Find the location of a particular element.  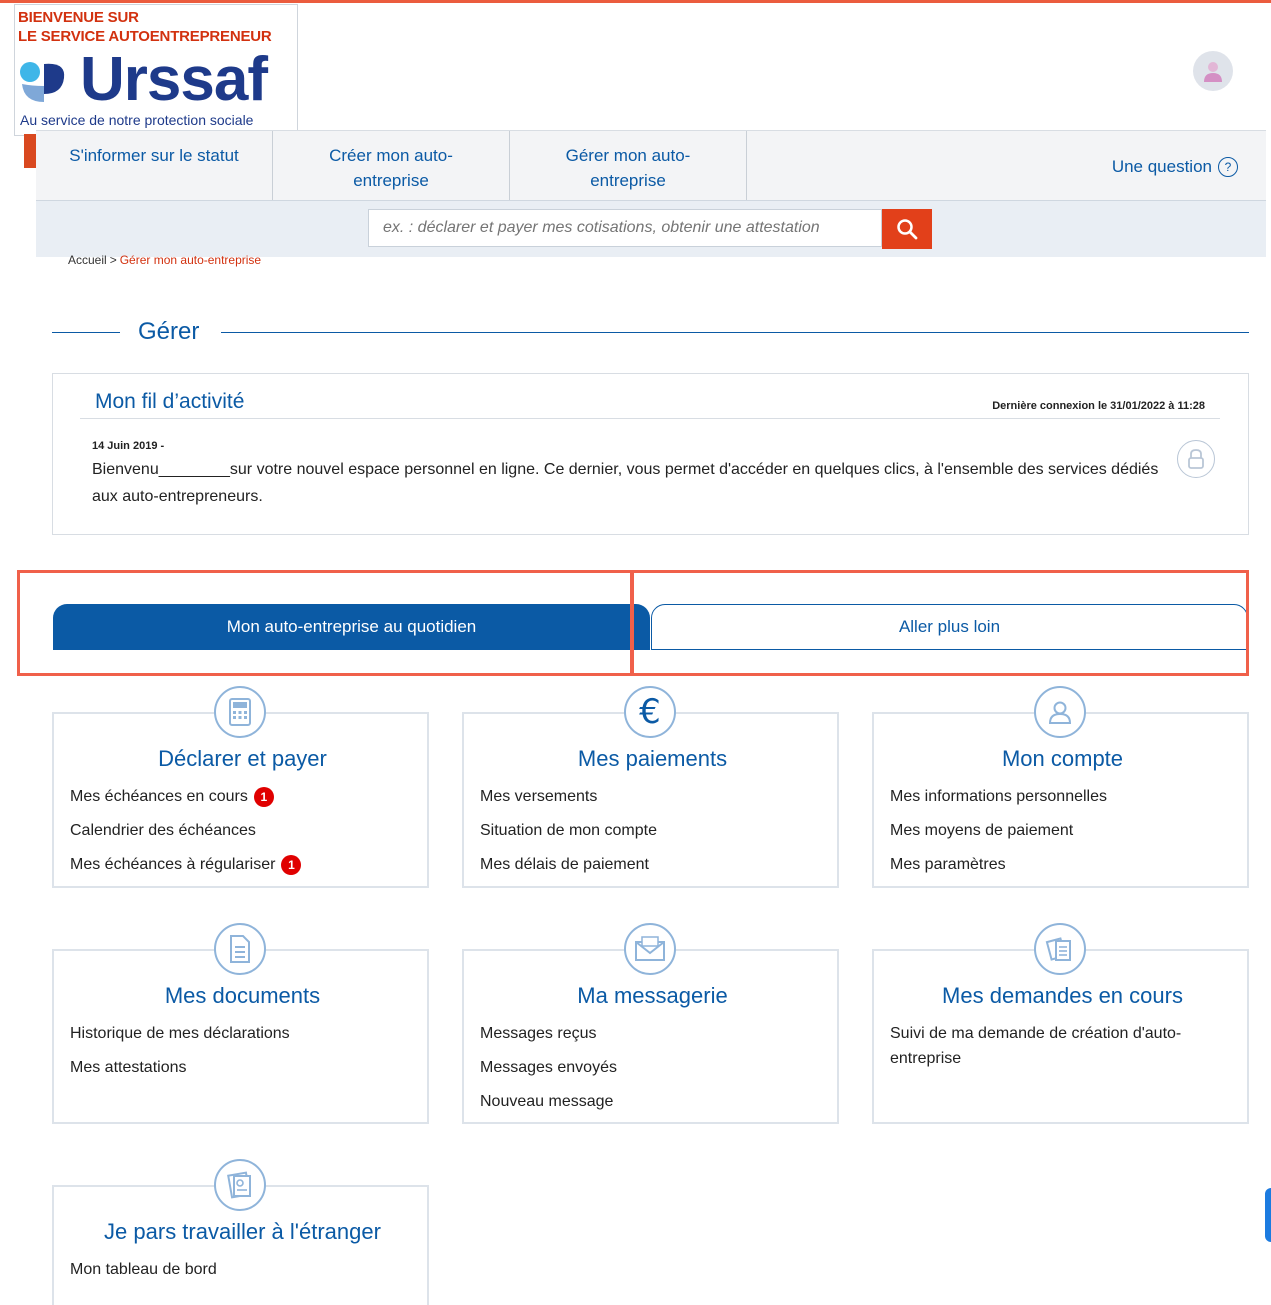

nav-item-informer: S'informer sur le statut is located at coordinates (154, 166).